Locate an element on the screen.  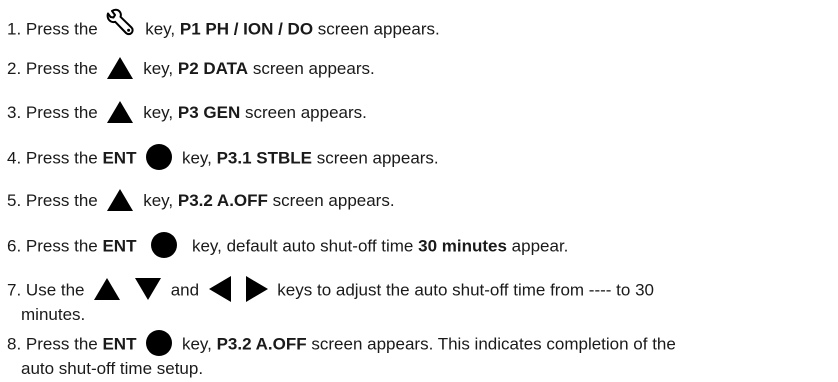
wrench-icon is located at coordinates (121, 26).